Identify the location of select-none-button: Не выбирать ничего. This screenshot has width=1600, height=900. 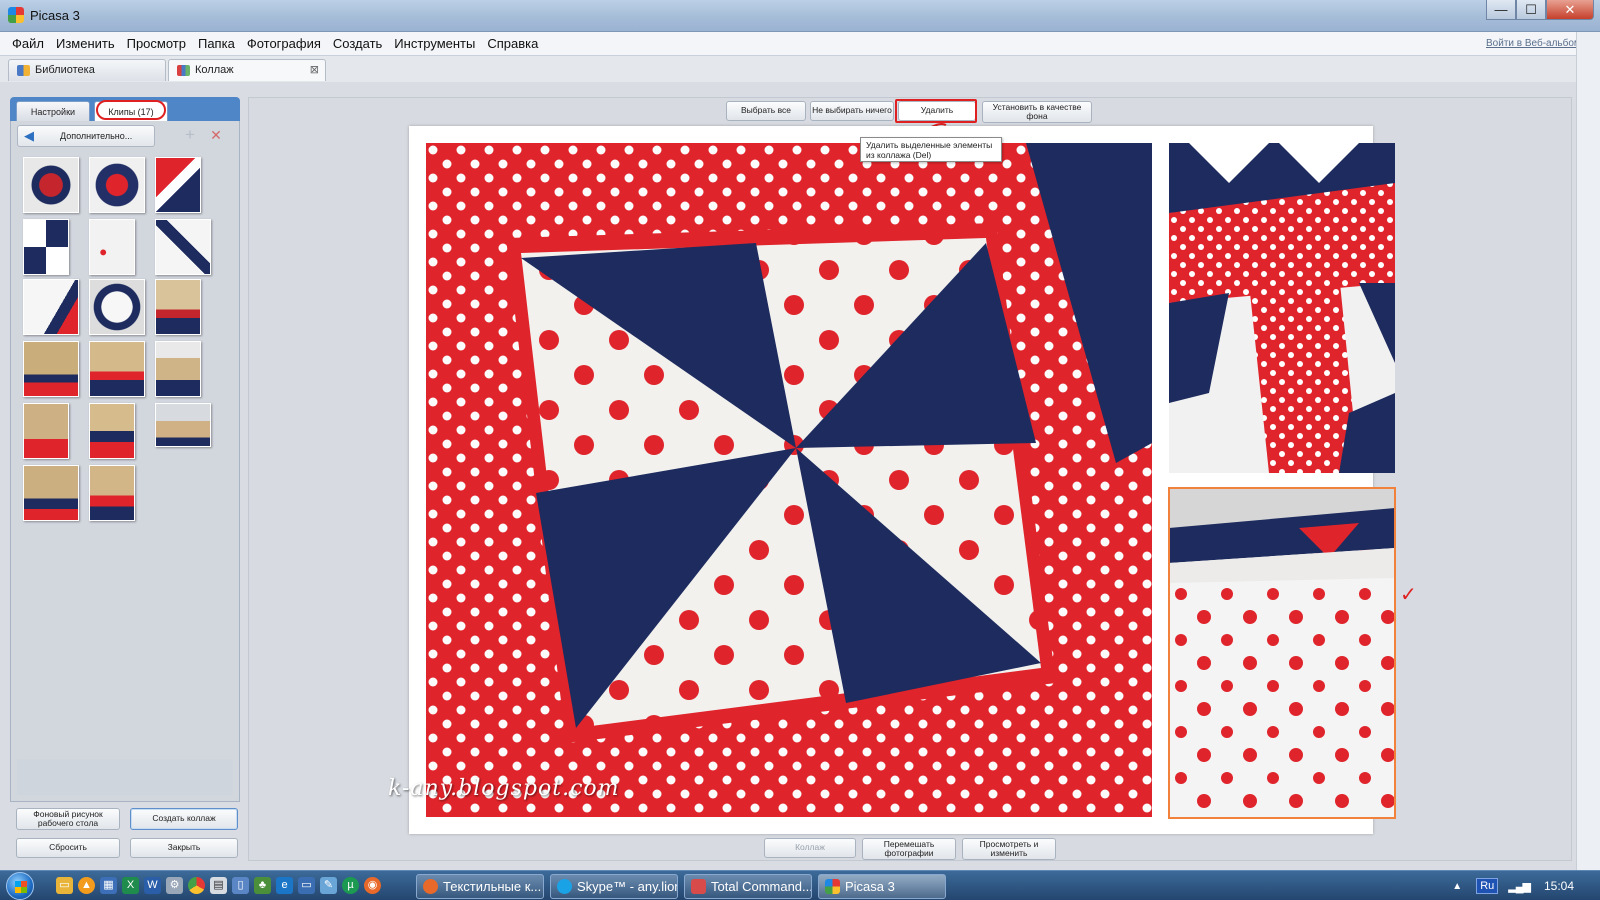
(852, 111).